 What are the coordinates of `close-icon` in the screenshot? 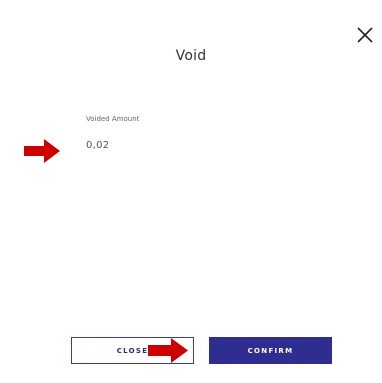 It's located at (365, 35).